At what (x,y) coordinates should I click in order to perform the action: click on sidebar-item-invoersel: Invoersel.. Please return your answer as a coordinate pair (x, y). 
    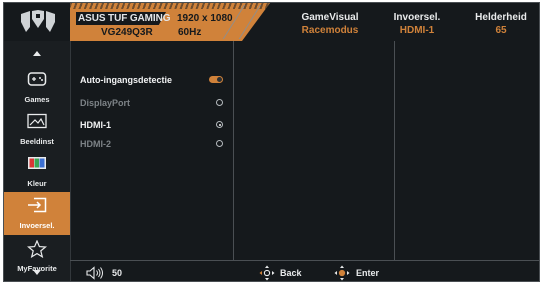
    Looking at the image, I should click on (37, 213).